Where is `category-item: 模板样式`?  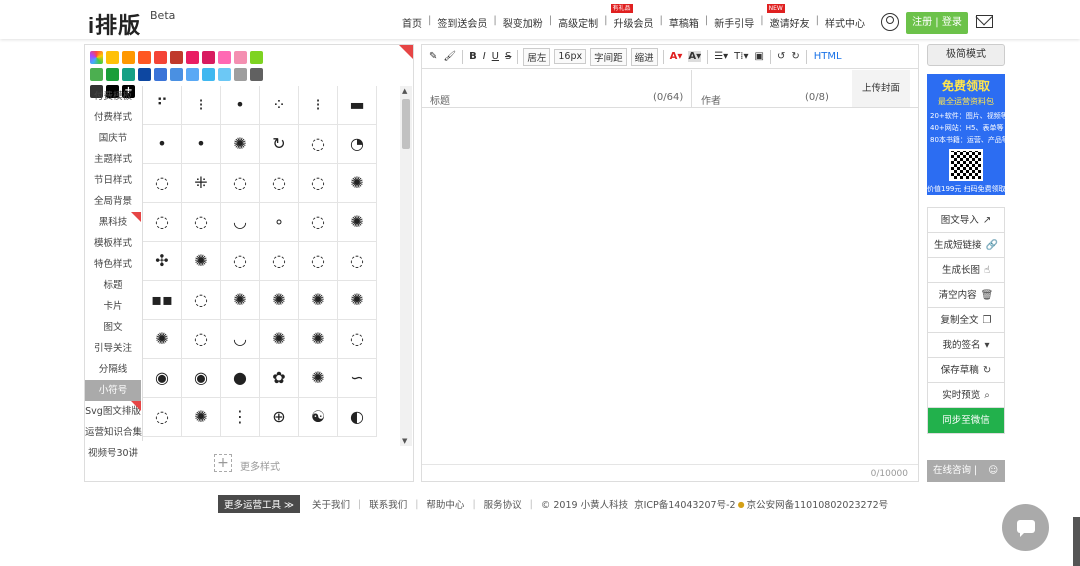 category-item: 模板样式 is located at coordinates (113, 243).